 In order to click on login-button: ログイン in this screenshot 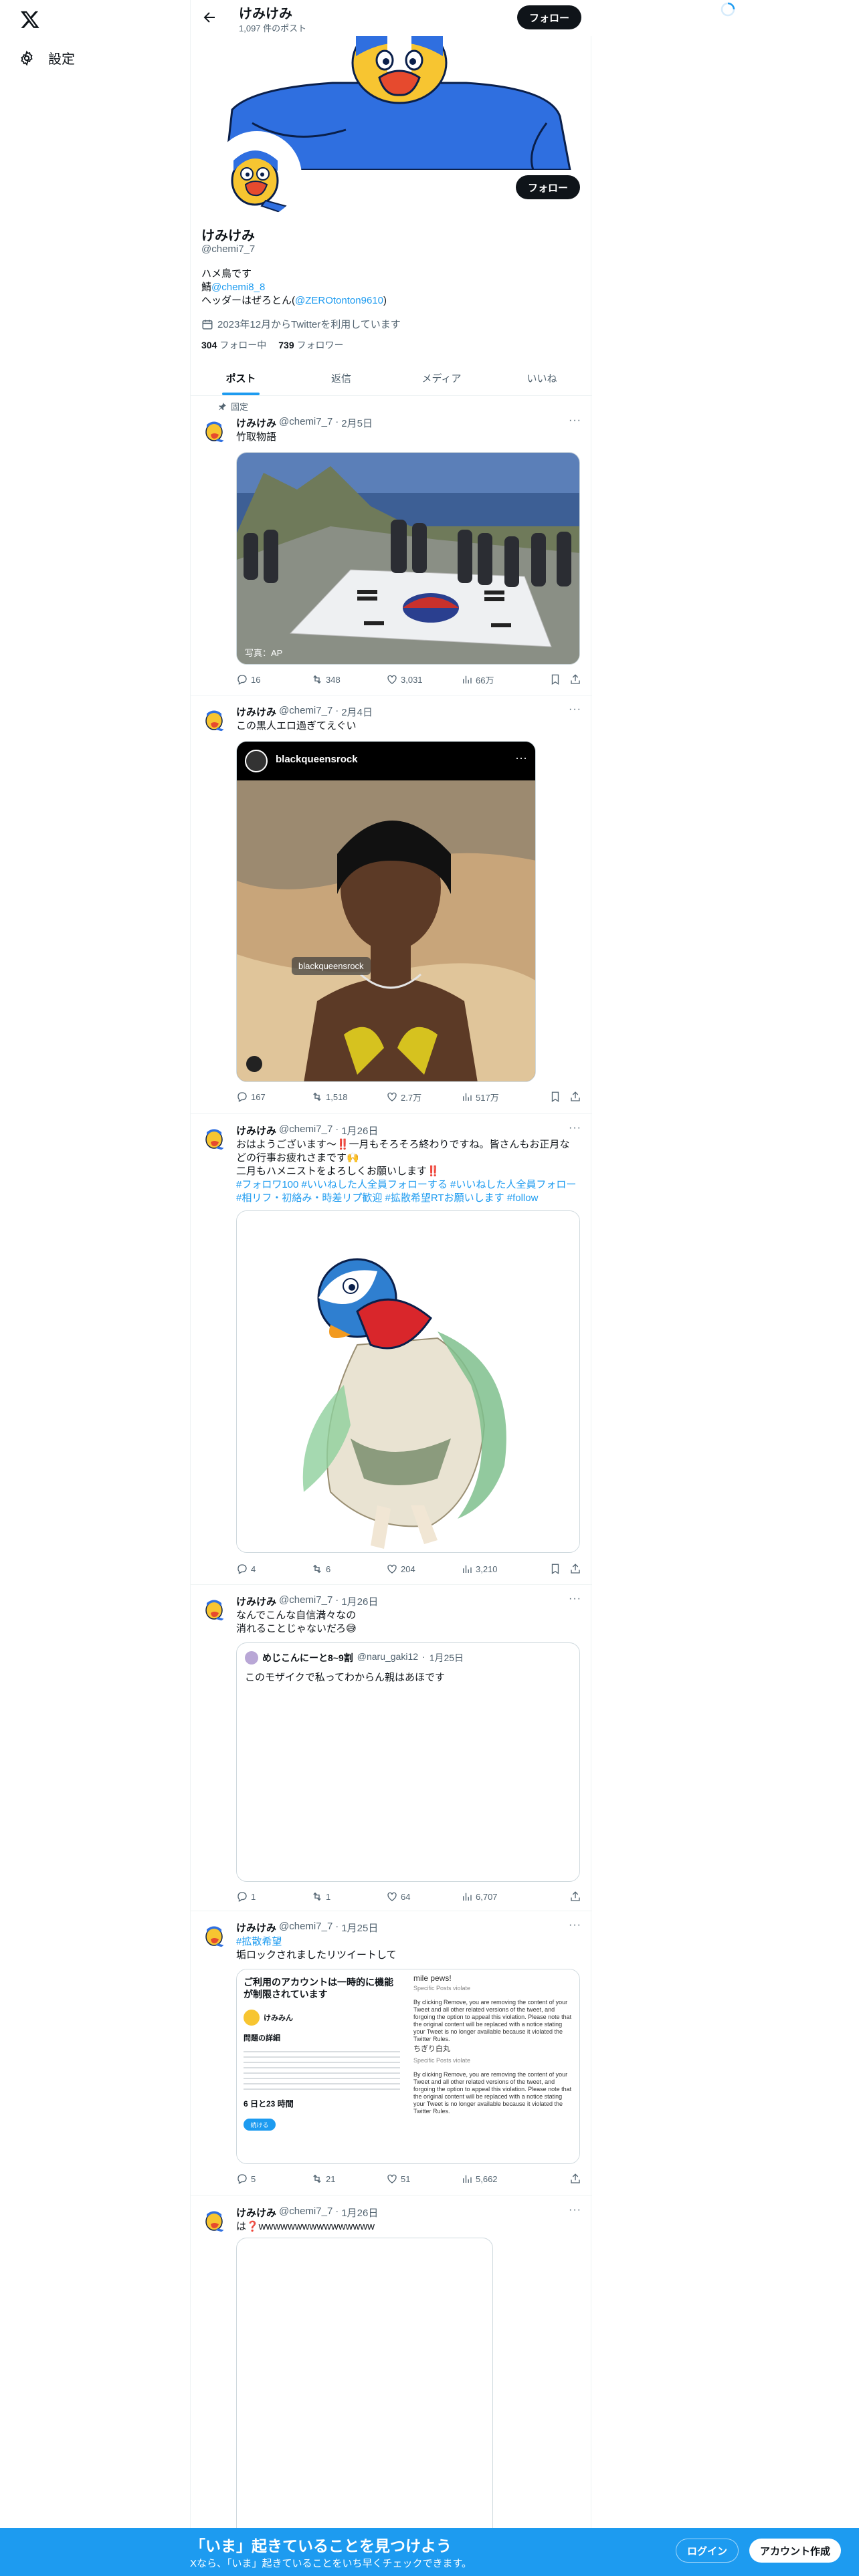, I will do `click(708, 2551)`.